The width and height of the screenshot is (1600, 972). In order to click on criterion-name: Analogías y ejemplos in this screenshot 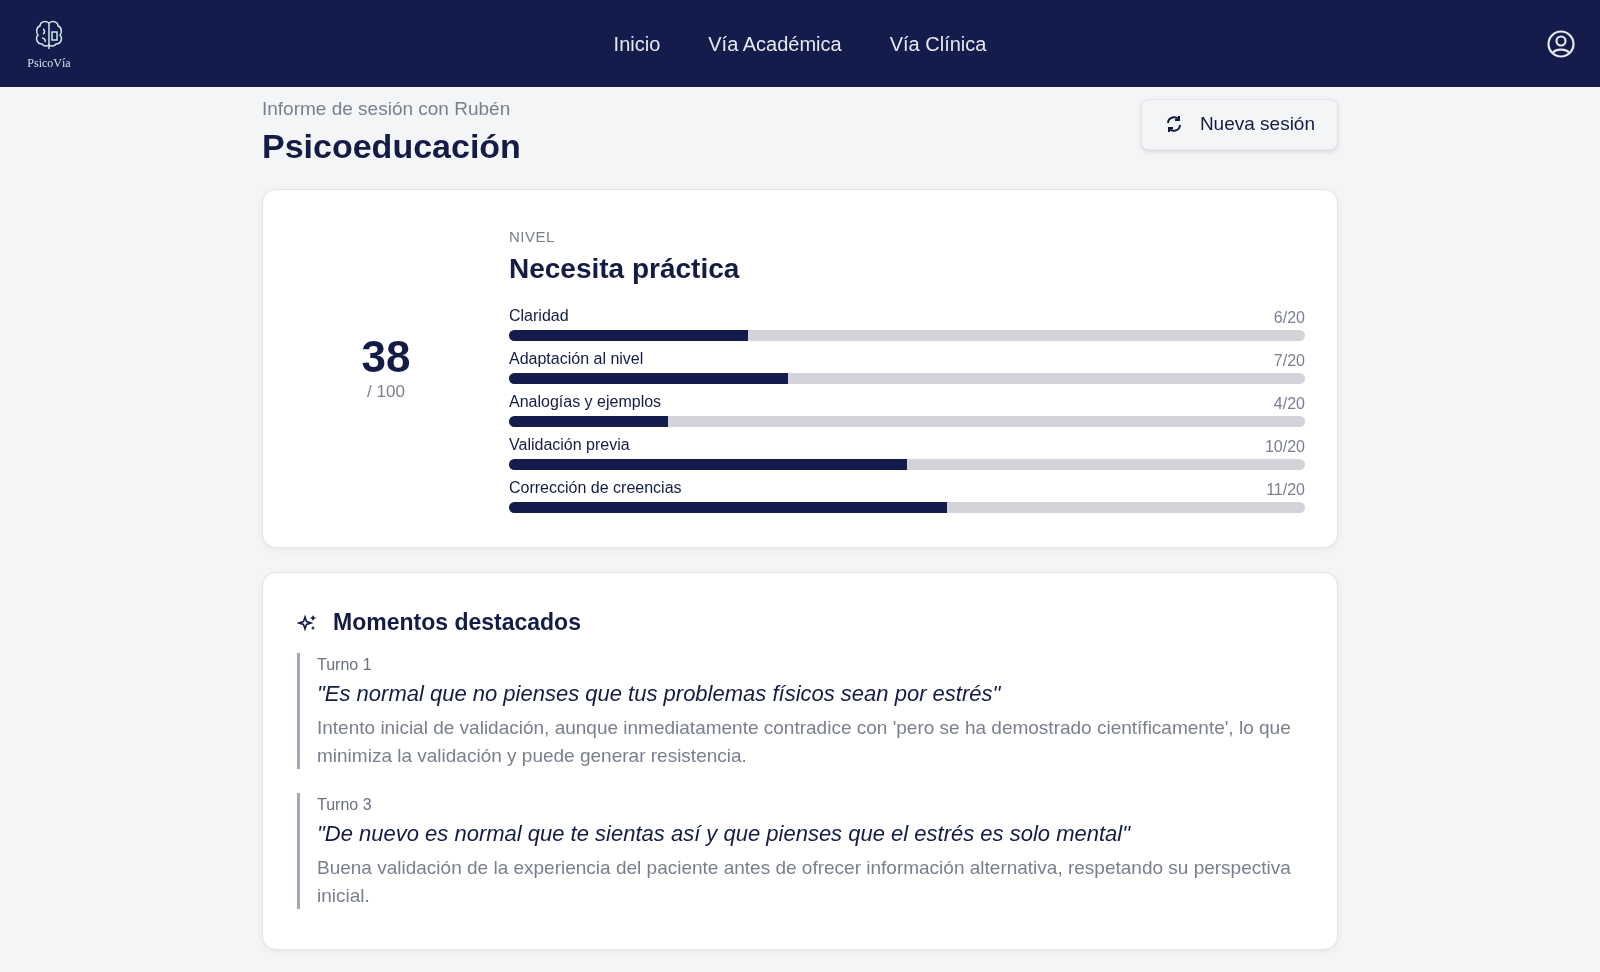, I will do `click(585, 402)`.